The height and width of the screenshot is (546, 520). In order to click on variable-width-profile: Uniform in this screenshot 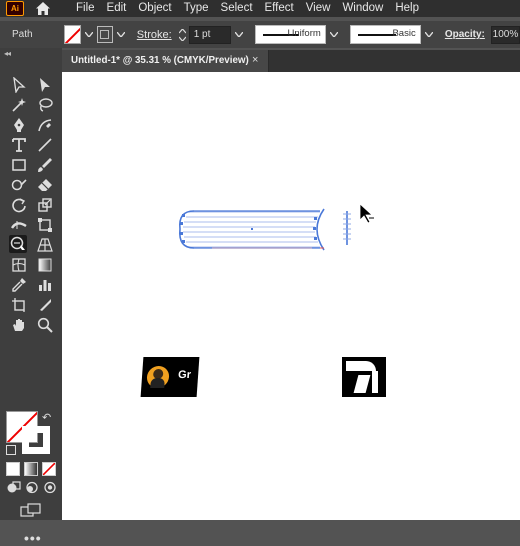, I will do `click(290, 34)`.